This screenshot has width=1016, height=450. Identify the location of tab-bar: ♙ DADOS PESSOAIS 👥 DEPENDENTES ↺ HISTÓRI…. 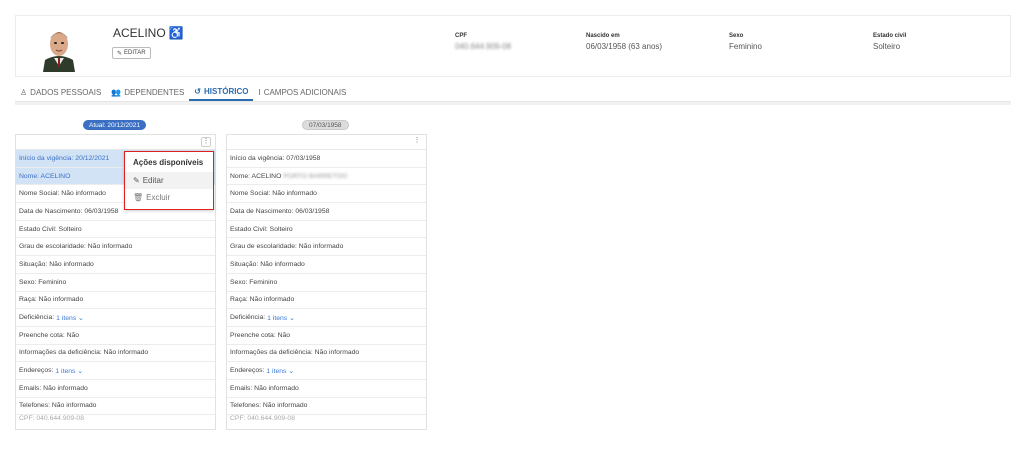
(183, 92).